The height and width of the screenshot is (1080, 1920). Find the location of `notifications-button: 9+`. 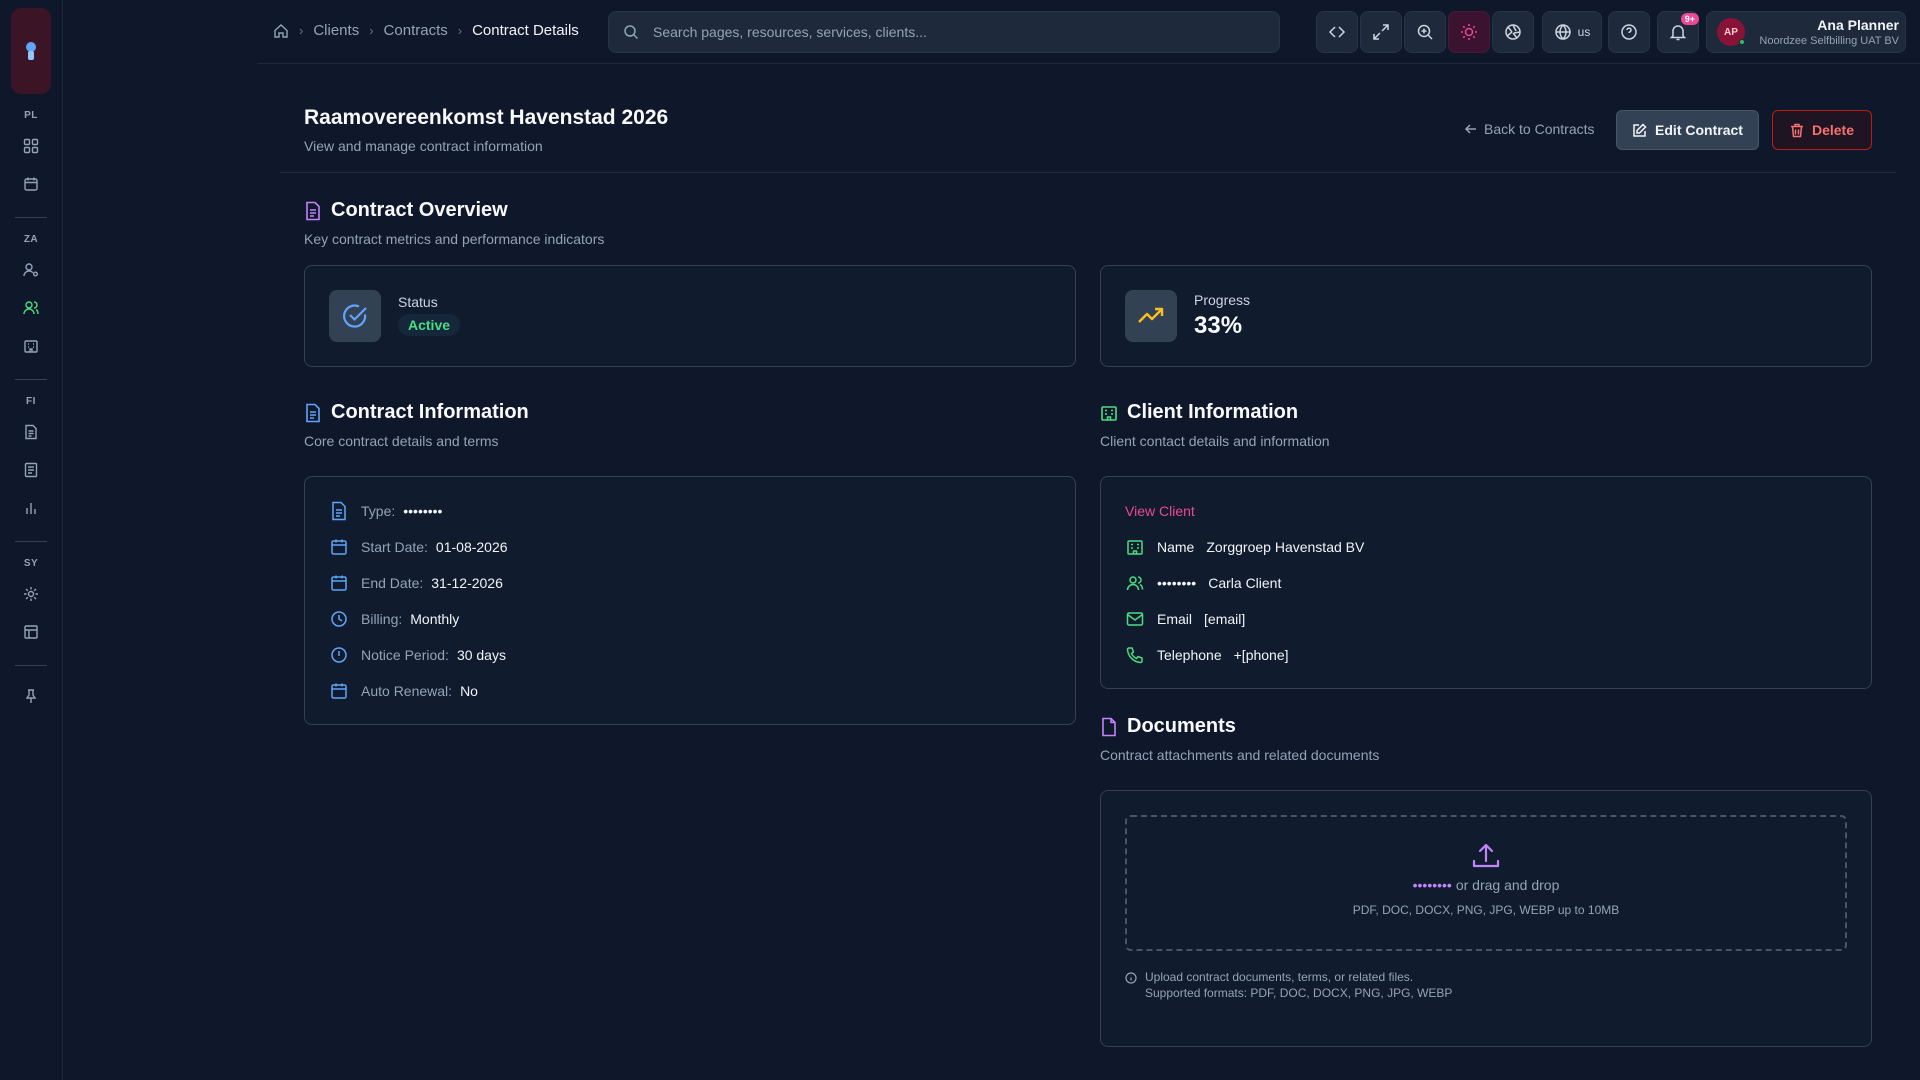

notifications-button: 9+ is located at coordinates (1678, 32).